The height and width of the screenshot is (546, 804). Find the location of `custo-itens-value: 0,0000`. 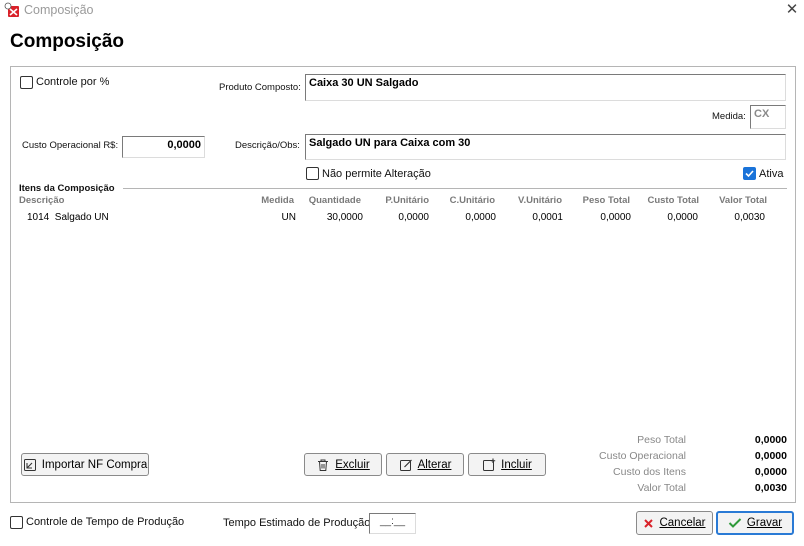

custo-itens-value: 0,0000 is located at coordinates (770, 472).